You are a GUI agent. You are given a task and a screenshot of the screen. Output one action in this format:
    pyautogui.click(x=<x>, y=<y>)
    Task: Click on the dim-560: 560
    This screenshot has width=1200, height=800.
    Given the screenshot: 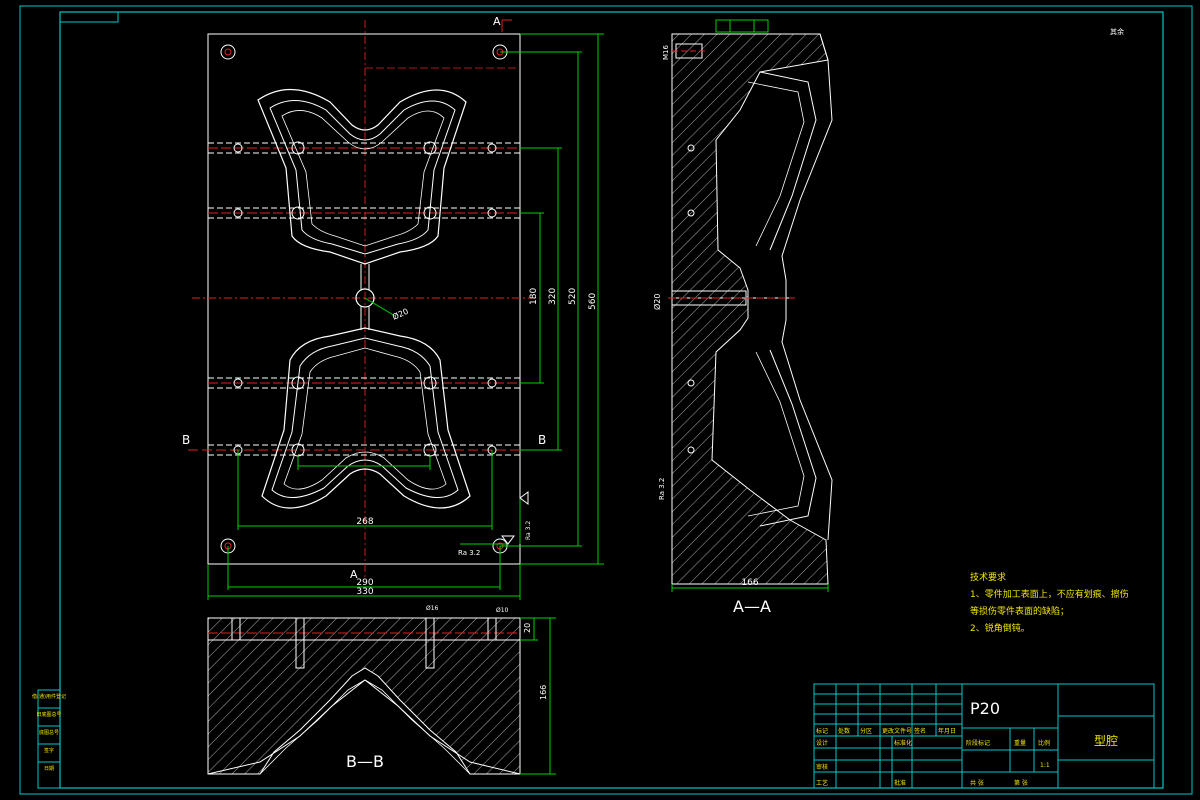 What is the action you would take?
    pyautogui.click(x=593, y=301)
    